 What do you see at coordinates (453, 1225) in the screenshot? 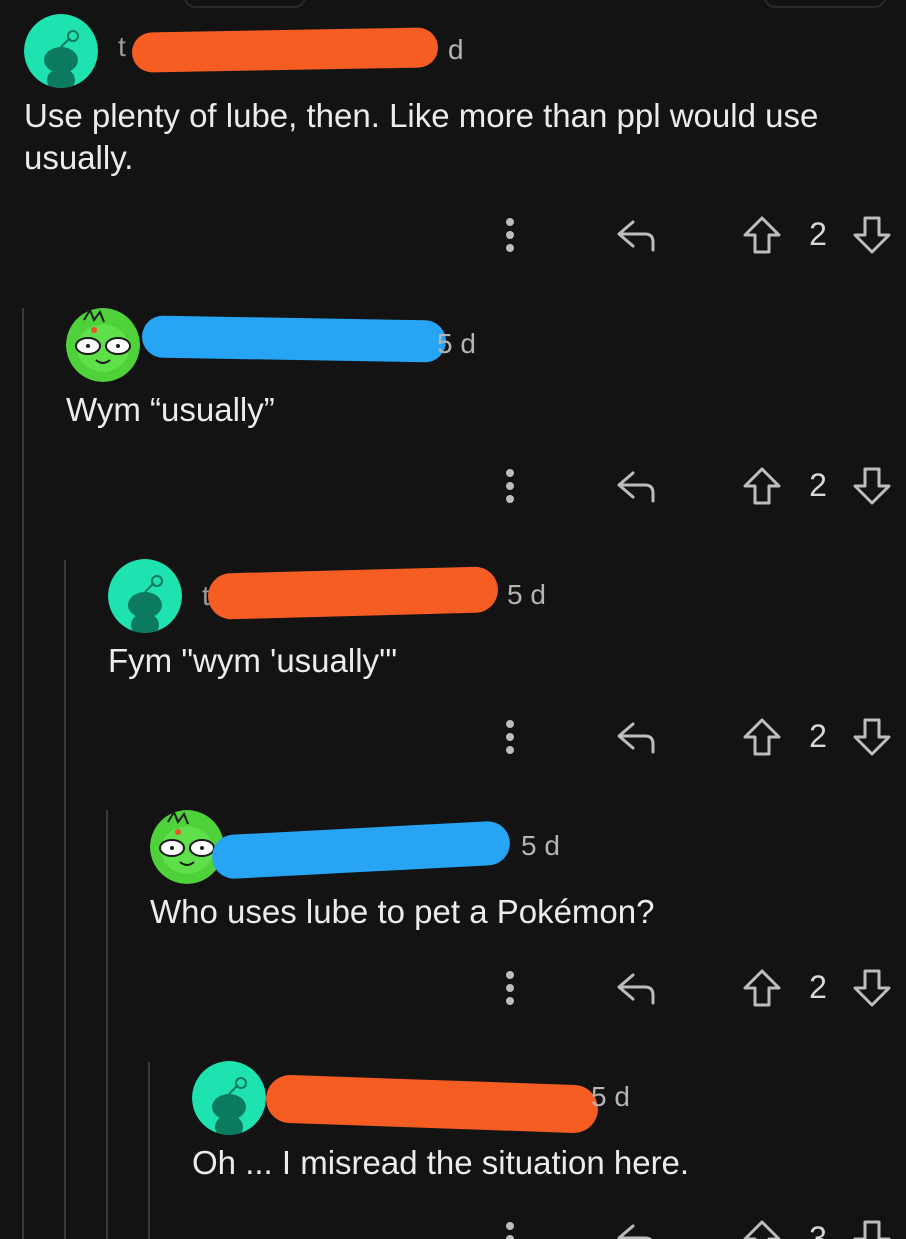
I see `comment-actions: 3` at bounding box center [453, 1225].